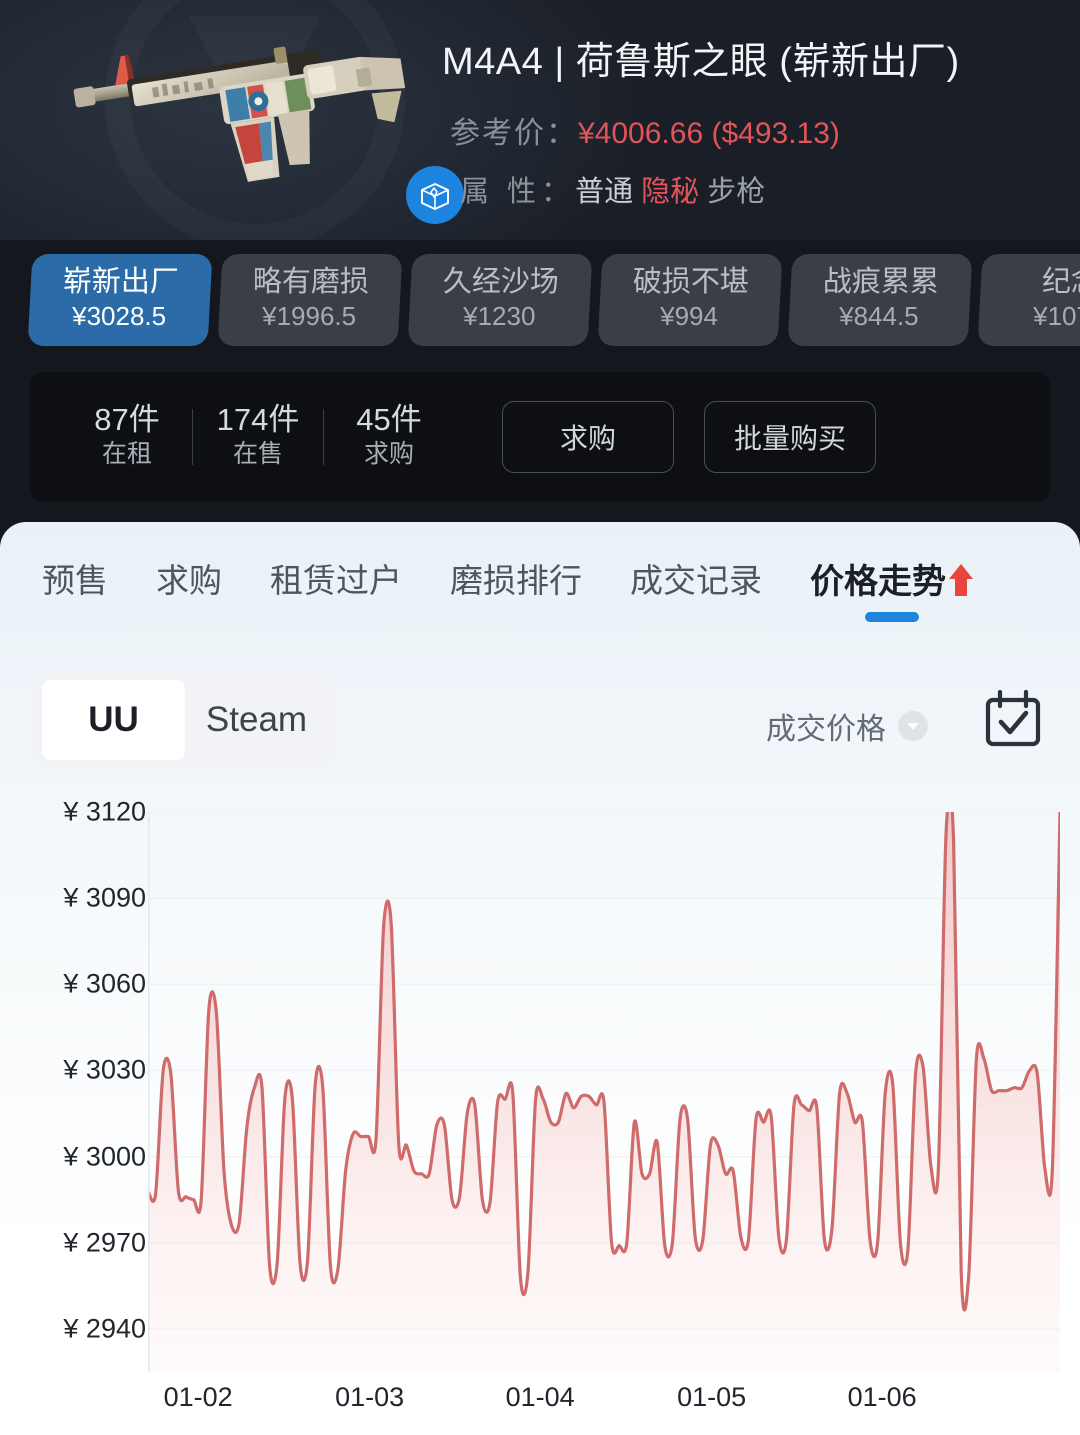 This screenshot has width=1080, height=1435. Describe the element at coordinates (120, 282) in the screenshot. I see `wear-tab-name: 崭新出厂` at that location.